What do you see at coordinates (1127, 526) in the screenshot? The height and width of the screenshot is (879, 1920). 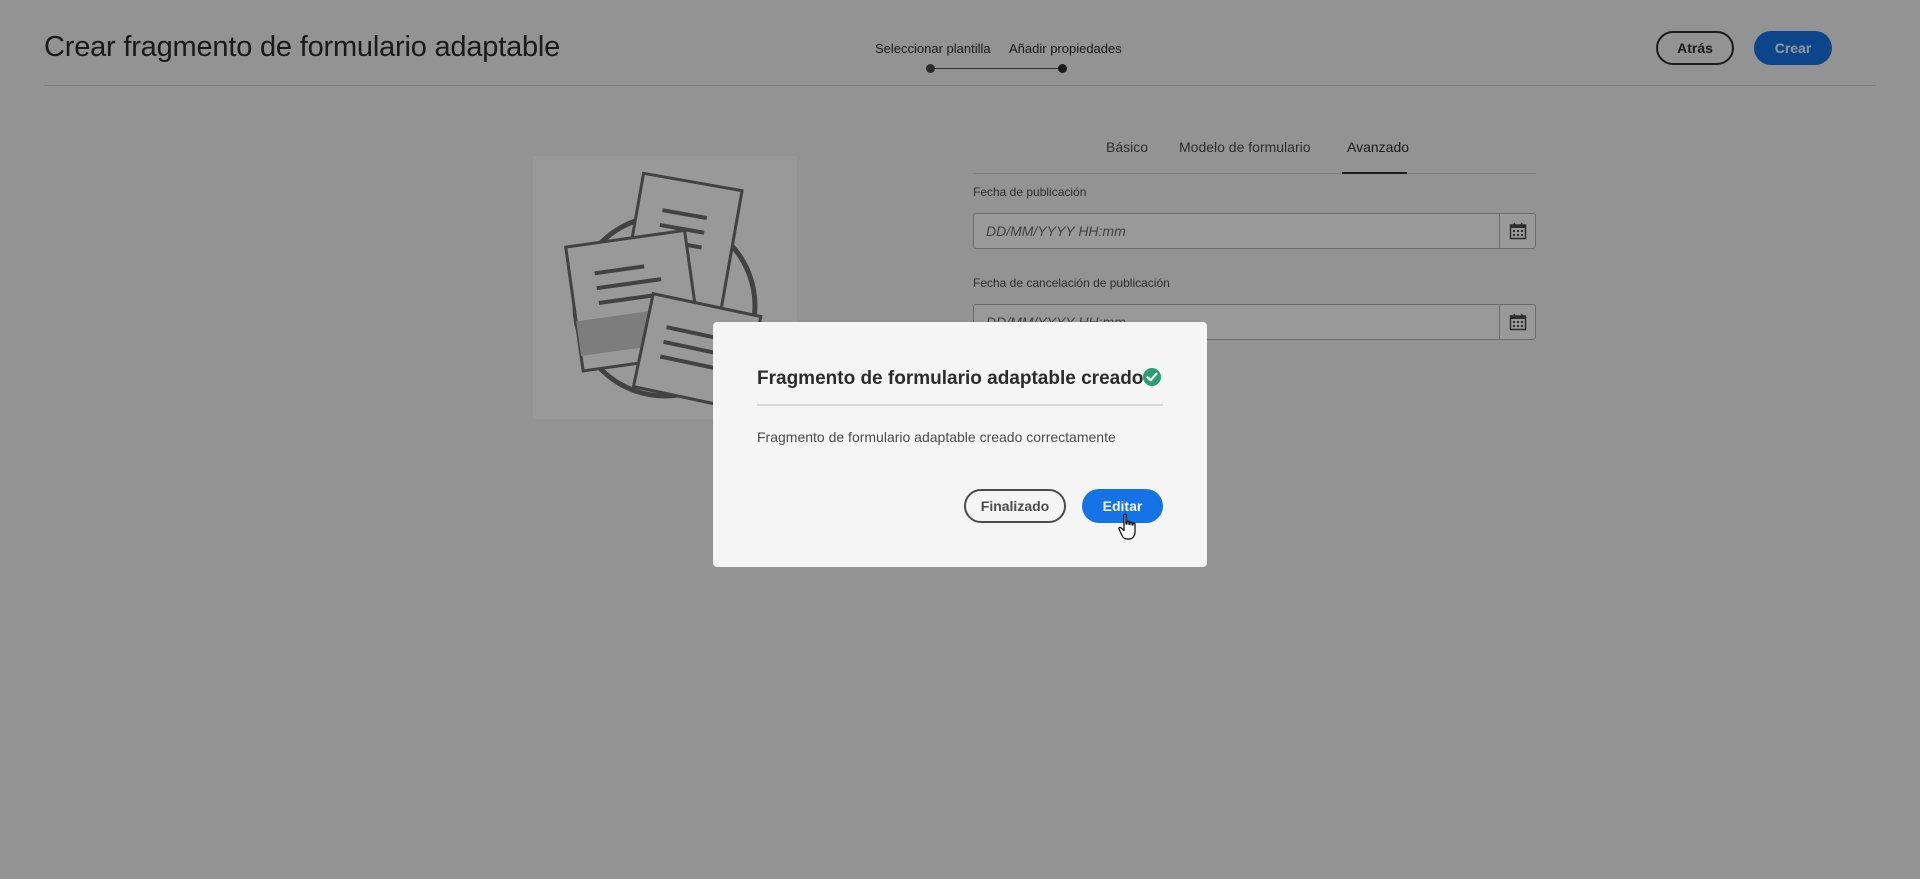 I see `hand-pointer-cursor-icon` at bounding box center [1127, 526].